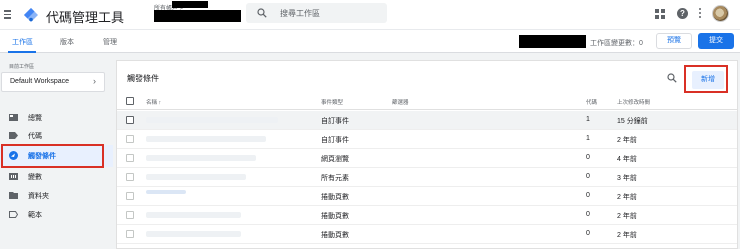  What do you see at coordinates (13, 135) in the screenshot?
I see `tag-icon` at bounding box center [13, 135].